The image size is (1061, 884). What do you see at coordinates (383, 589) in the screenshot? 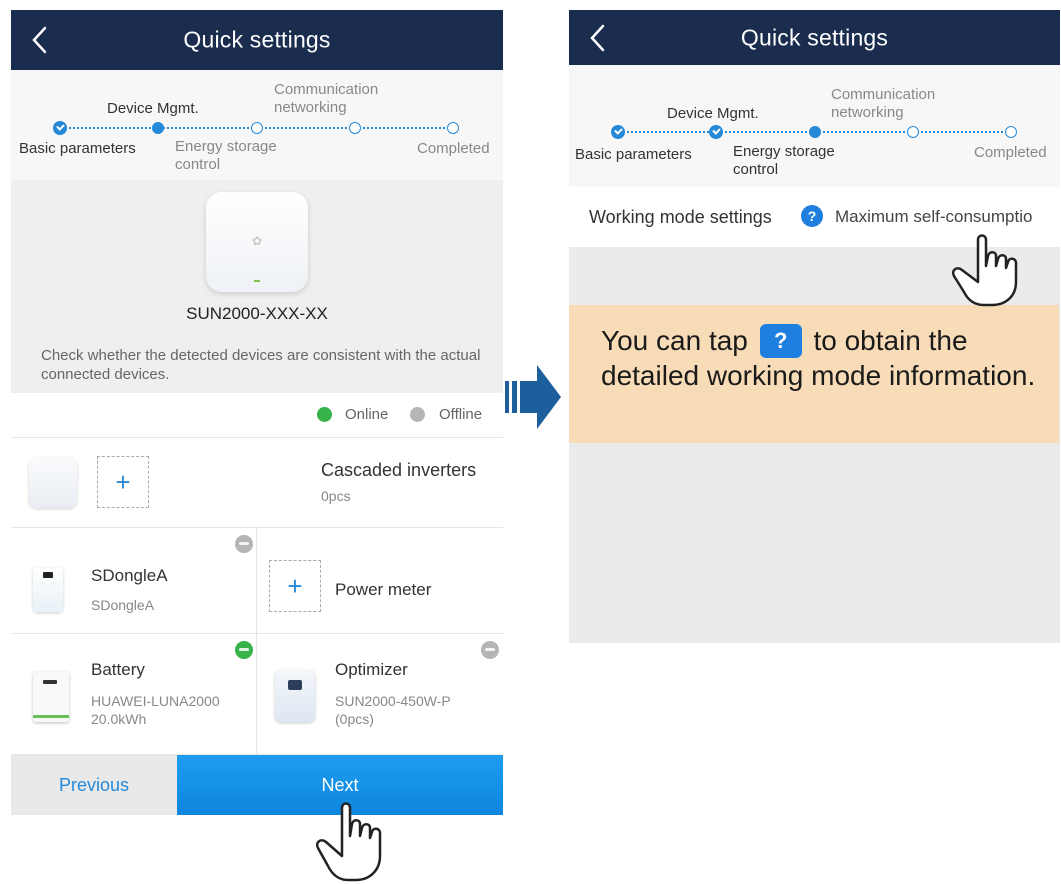
I see `device-name: Power meter` at bounding box center [383, 589].